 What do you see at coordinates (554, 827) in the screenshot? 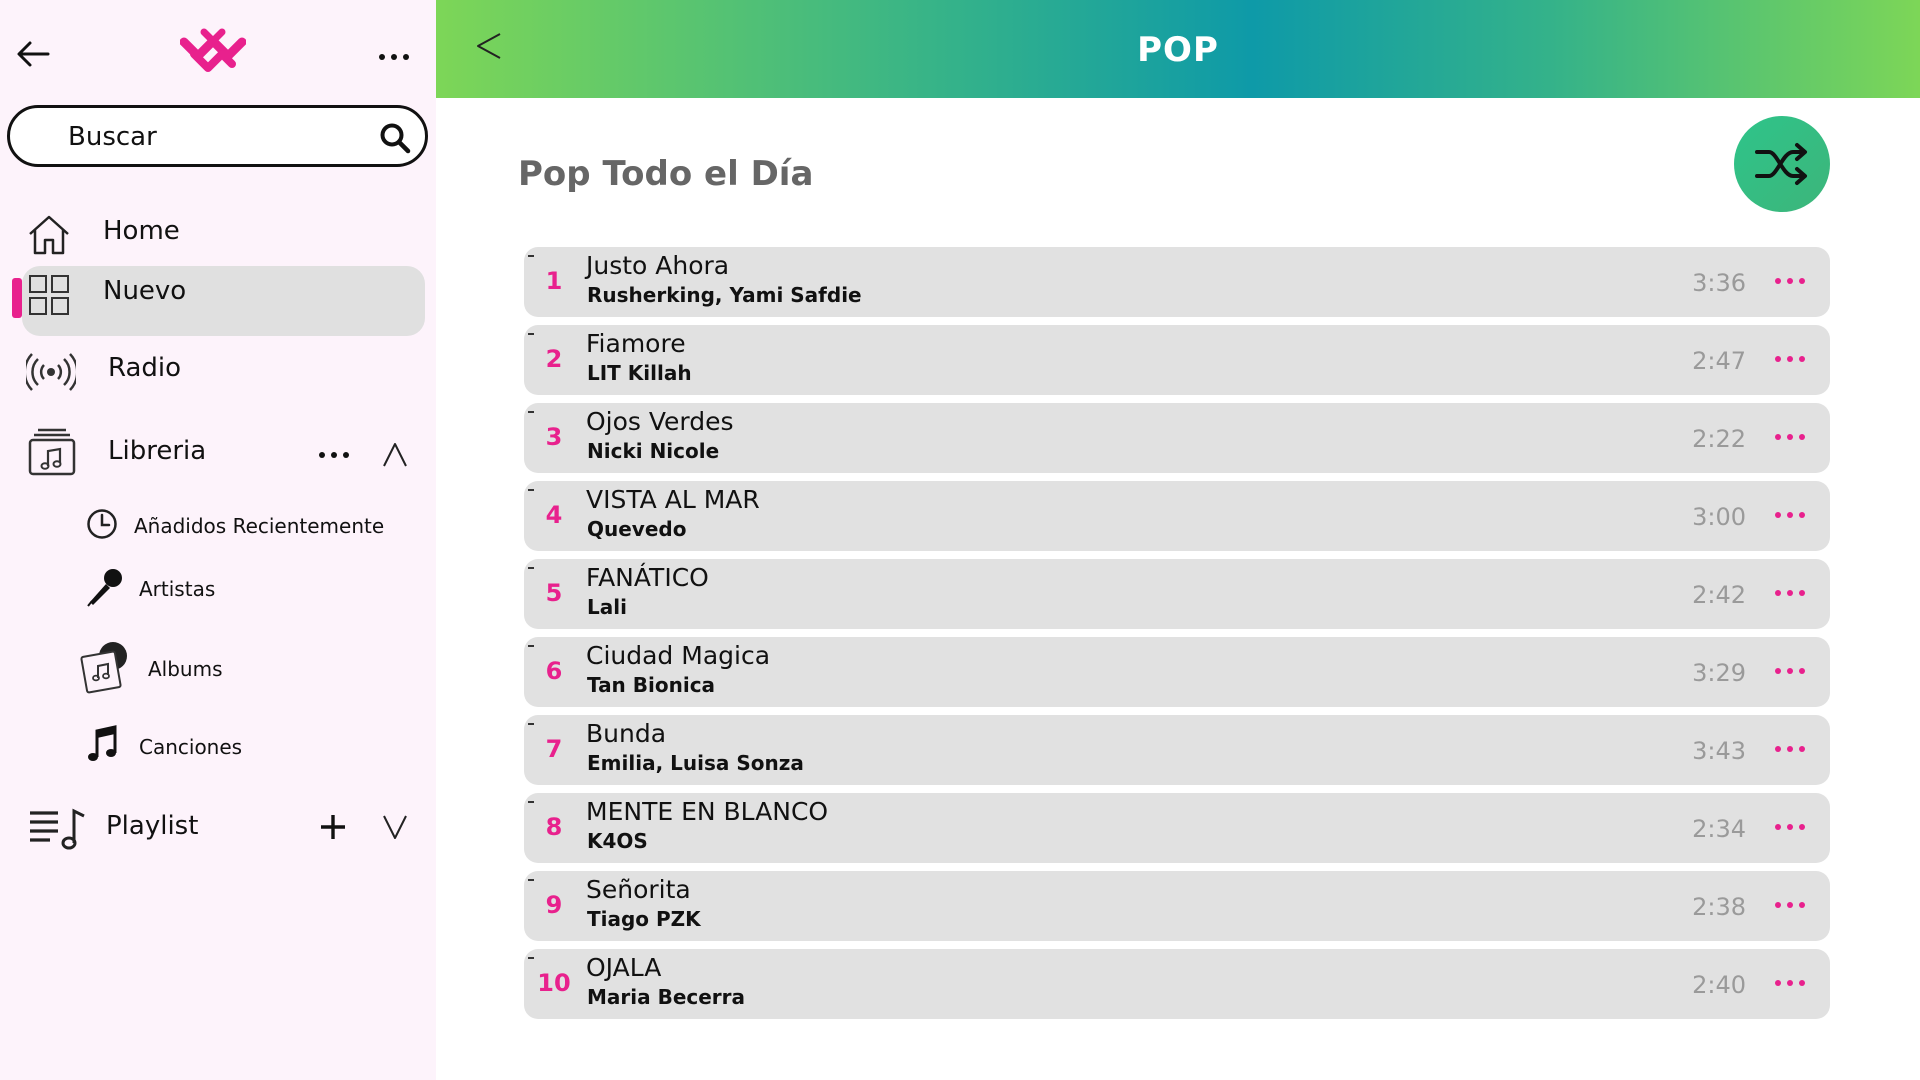
I see `track-number: 8` at bounding box center [554, 827].